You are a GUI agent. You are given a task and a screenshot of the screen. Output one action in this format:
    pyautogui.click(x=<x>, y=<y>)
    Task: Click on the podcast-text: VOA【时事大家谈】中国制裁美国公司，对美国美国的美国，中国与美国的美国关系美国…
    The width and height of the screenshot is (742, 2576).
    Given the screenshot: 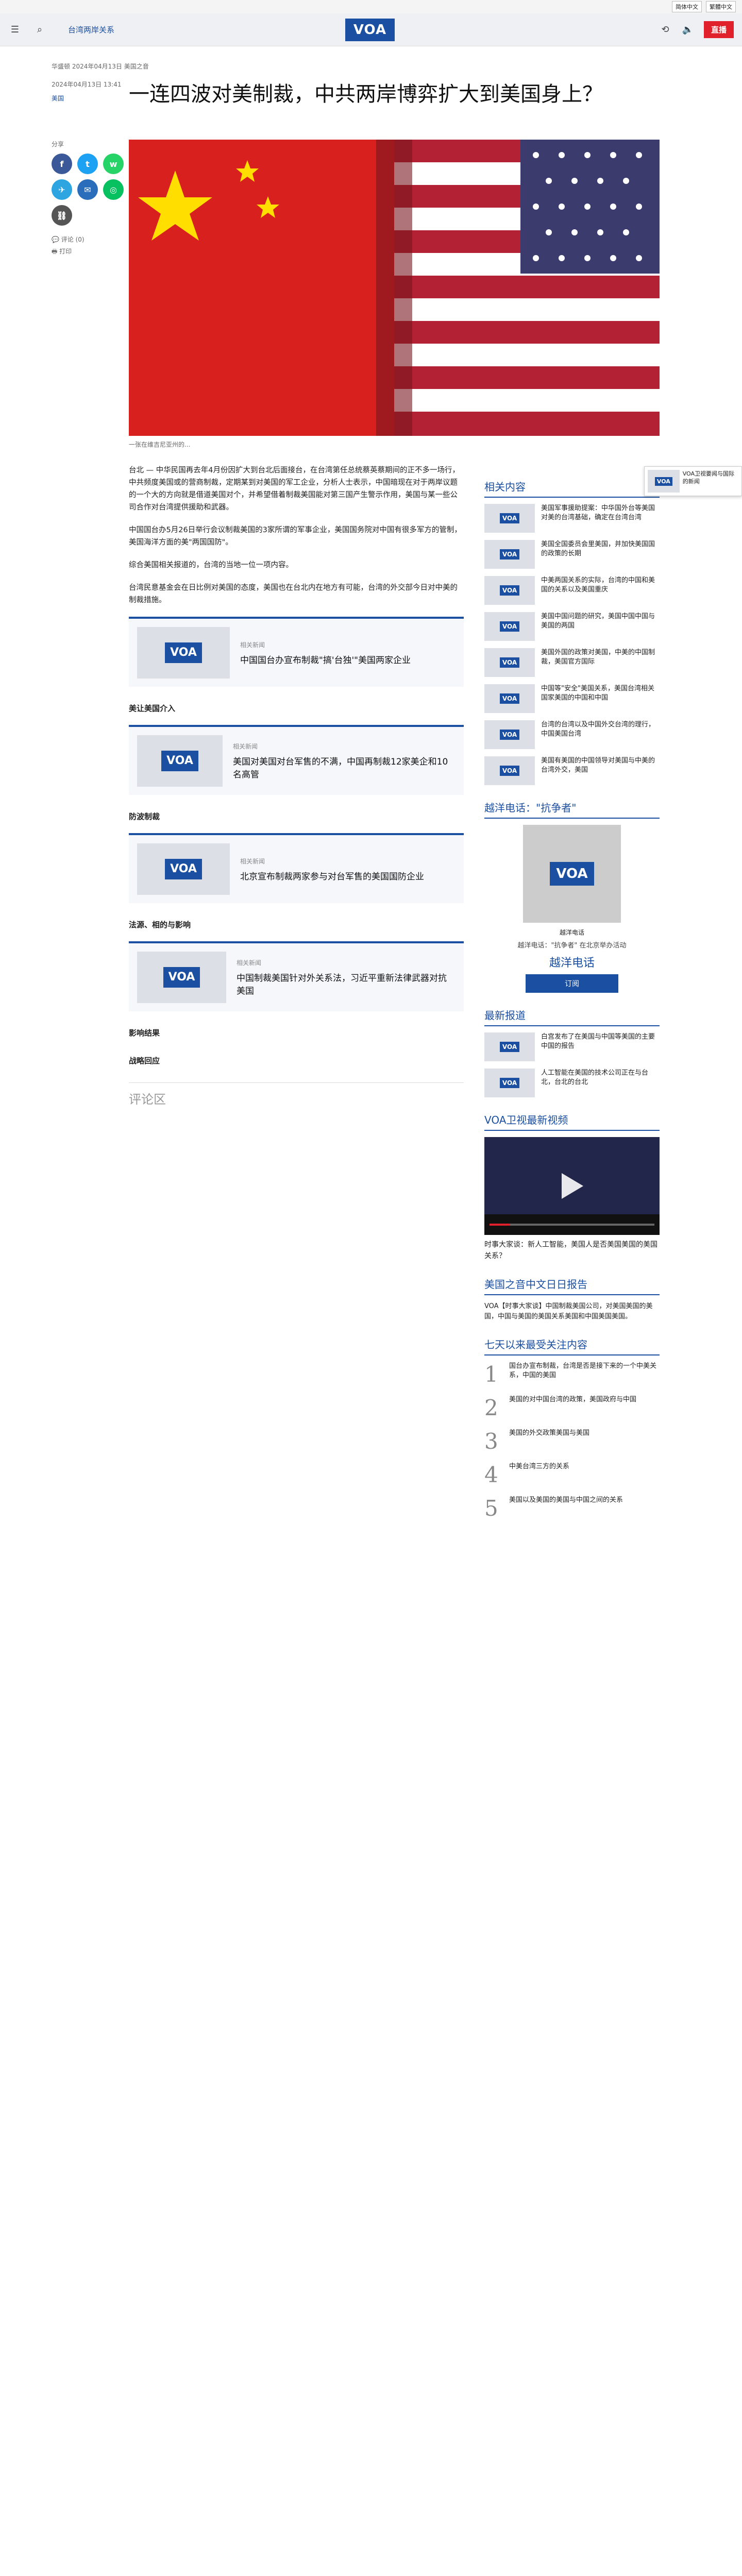 What is the action you would take?
    pyautogui.click(x=572, y=1311)
    